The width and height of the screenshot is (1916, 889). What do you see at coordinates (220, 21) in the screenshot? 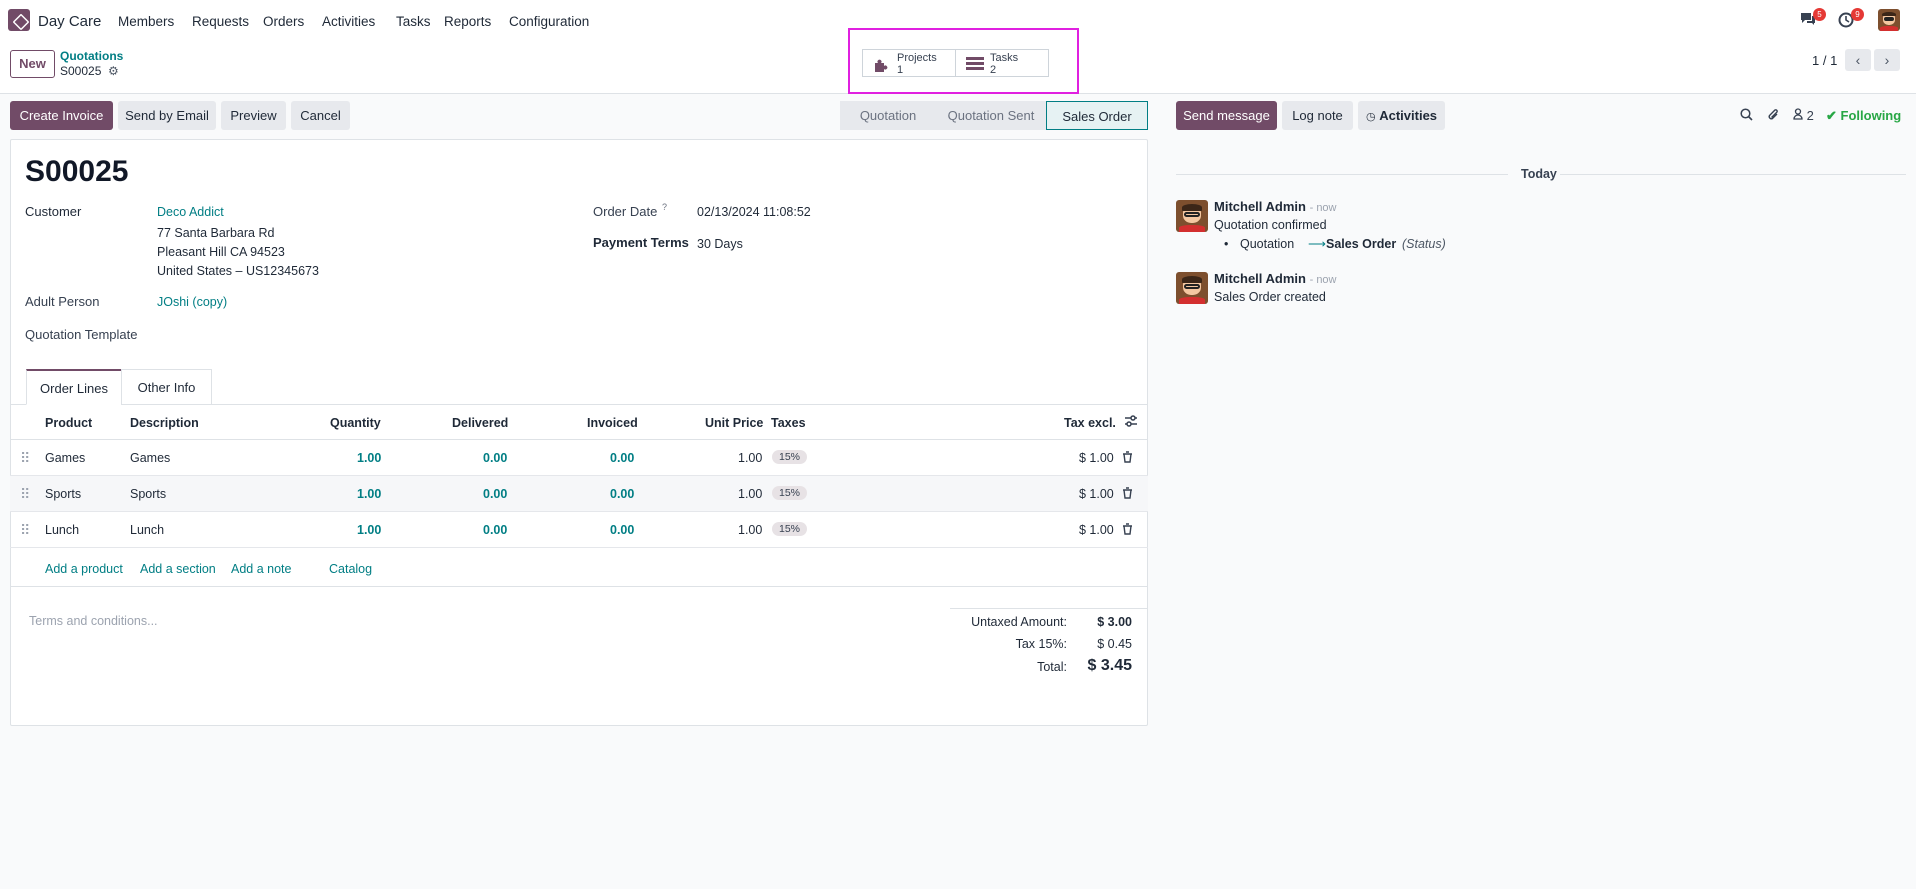
I see `menu-requests: Requests` at bounding box center [220, 21].